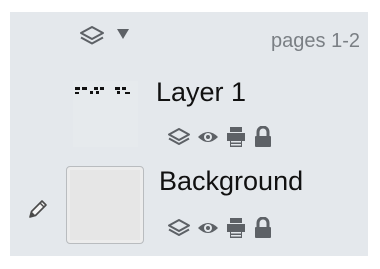 This screenshot has height=269, width=380. I want to click on pencil-icon, so click(38, 209).